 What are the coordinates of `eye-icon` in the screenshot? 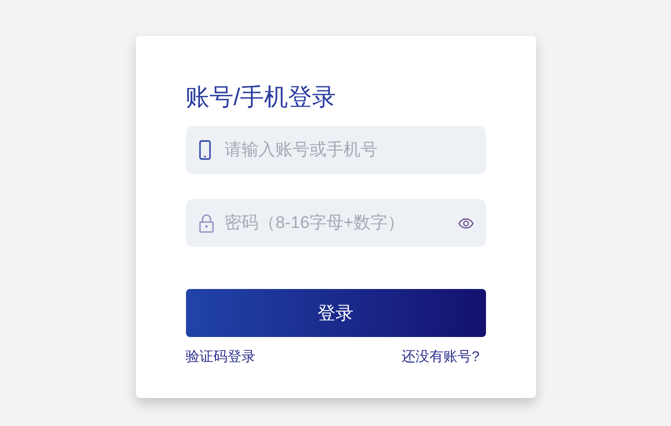 It's located at (466, 223).